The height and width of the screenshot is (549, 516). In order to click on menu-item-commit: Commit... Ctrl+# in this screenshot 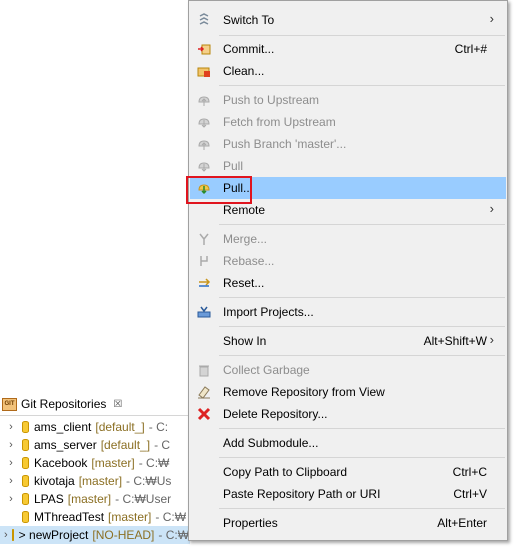, I will do `click(348, 49)`.